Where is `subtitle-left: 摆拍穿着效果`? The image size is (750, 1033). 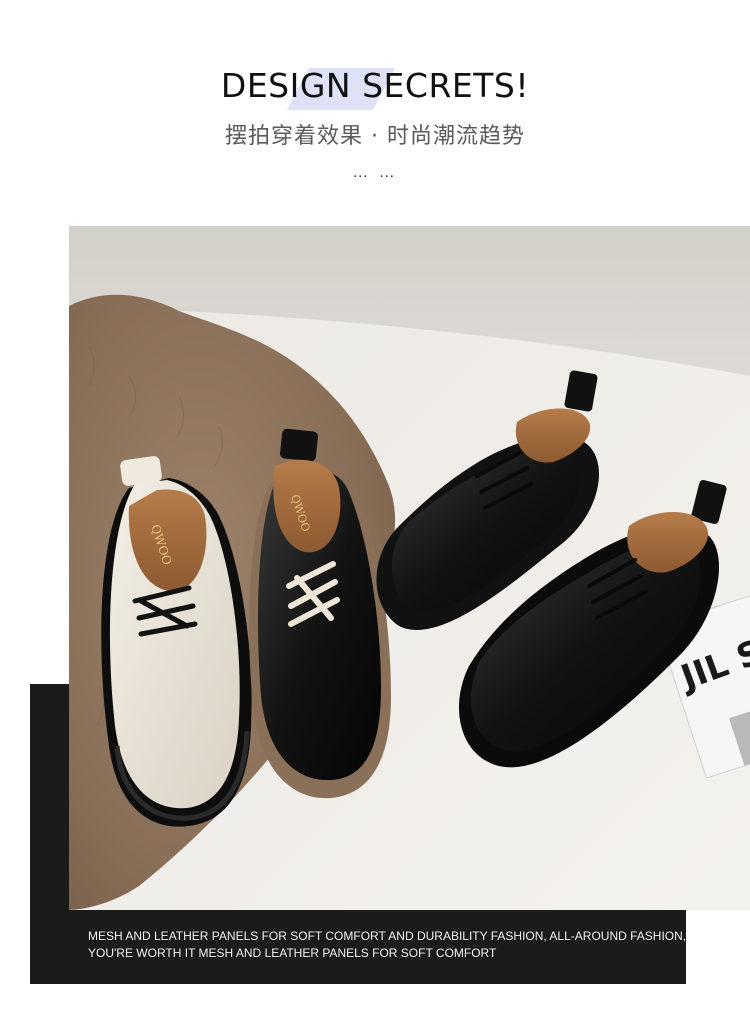 subtitle-left: 摆拍穿着效果 is located at coordinates (293, 136).